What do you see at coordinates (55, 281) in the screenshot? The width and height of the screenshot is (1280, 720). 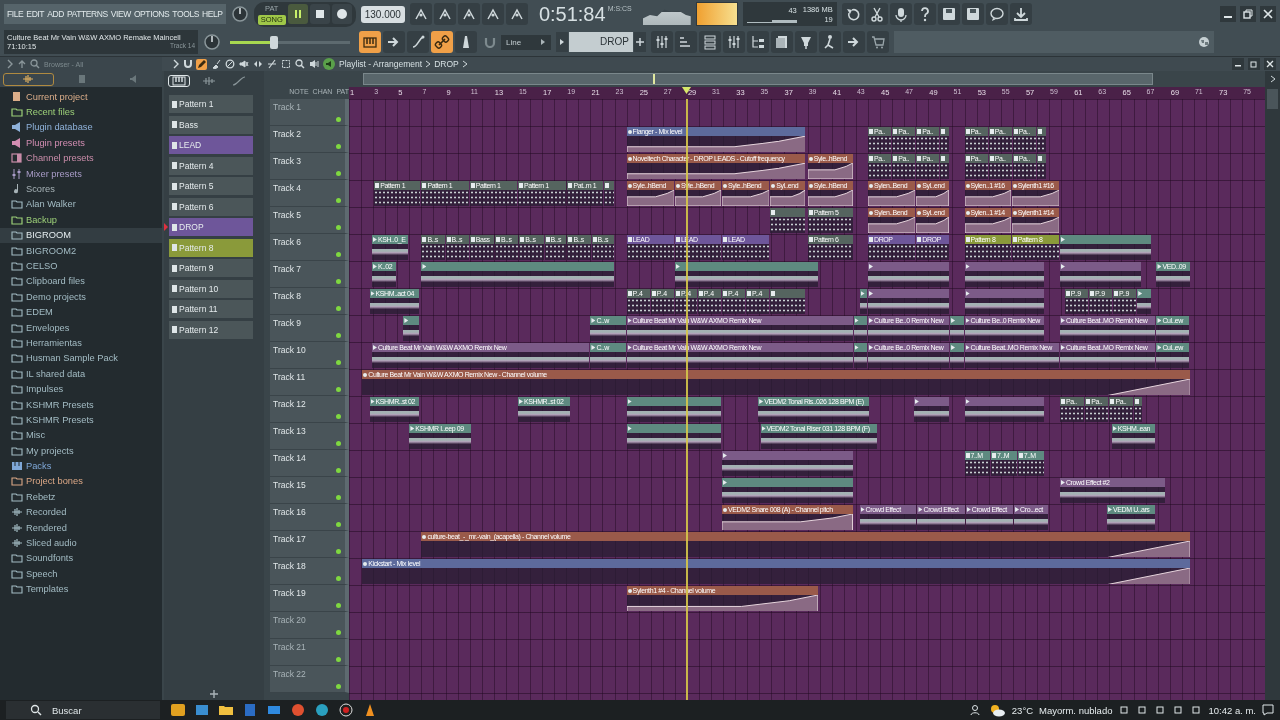 I see `browser-item: Clipboard files` at bounding box center [55, 281].